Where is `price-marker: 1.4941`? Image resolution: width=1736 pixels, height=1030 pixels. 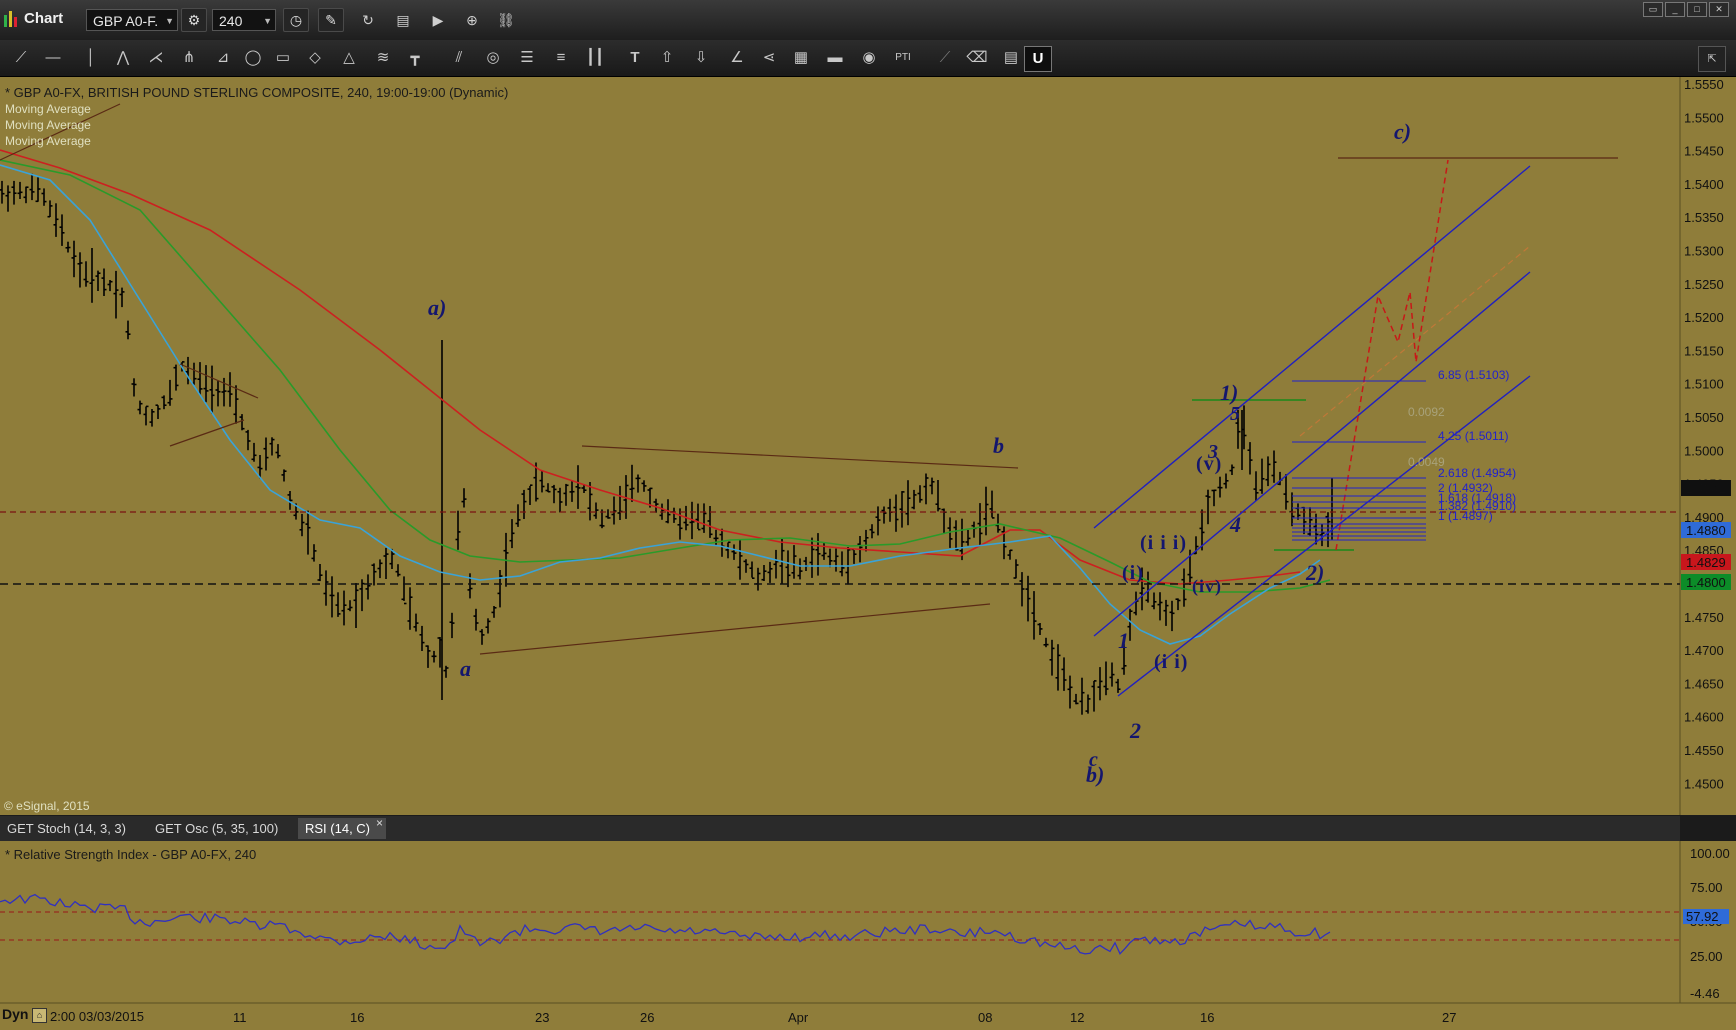 price-marker: 1.4941 is located at coordinates (1706, 488).